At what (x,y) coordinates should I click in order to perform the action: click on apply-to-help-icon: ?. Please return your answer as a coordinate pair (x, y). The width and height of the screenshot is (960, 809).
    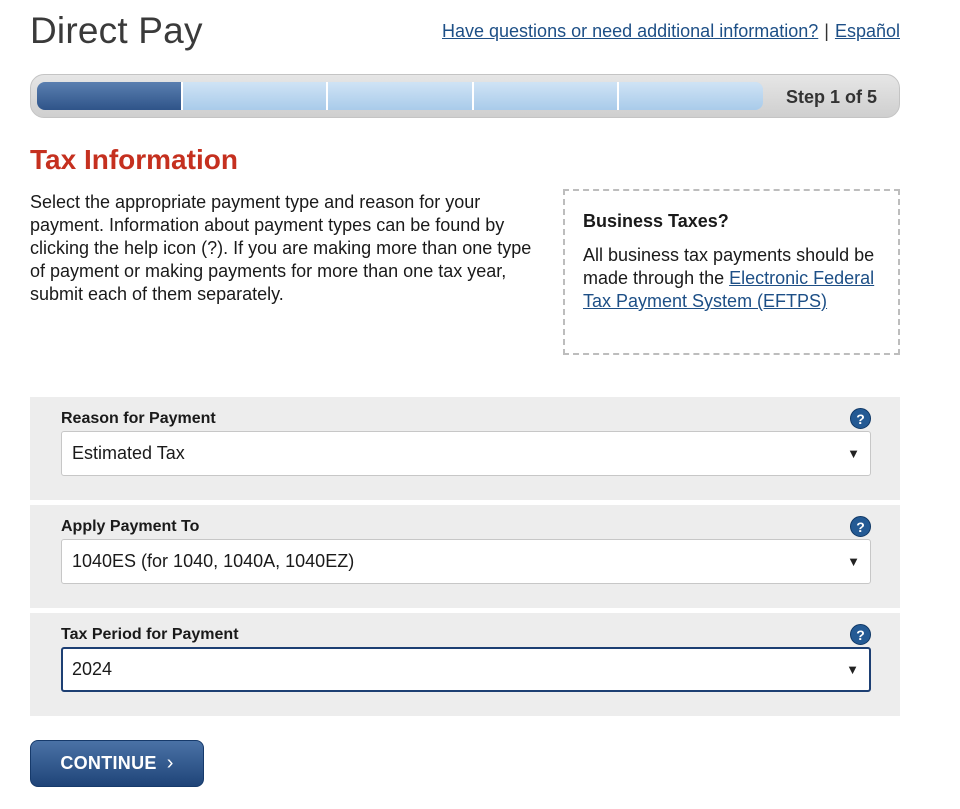
    Looking at the image, I should click on (860, 526).